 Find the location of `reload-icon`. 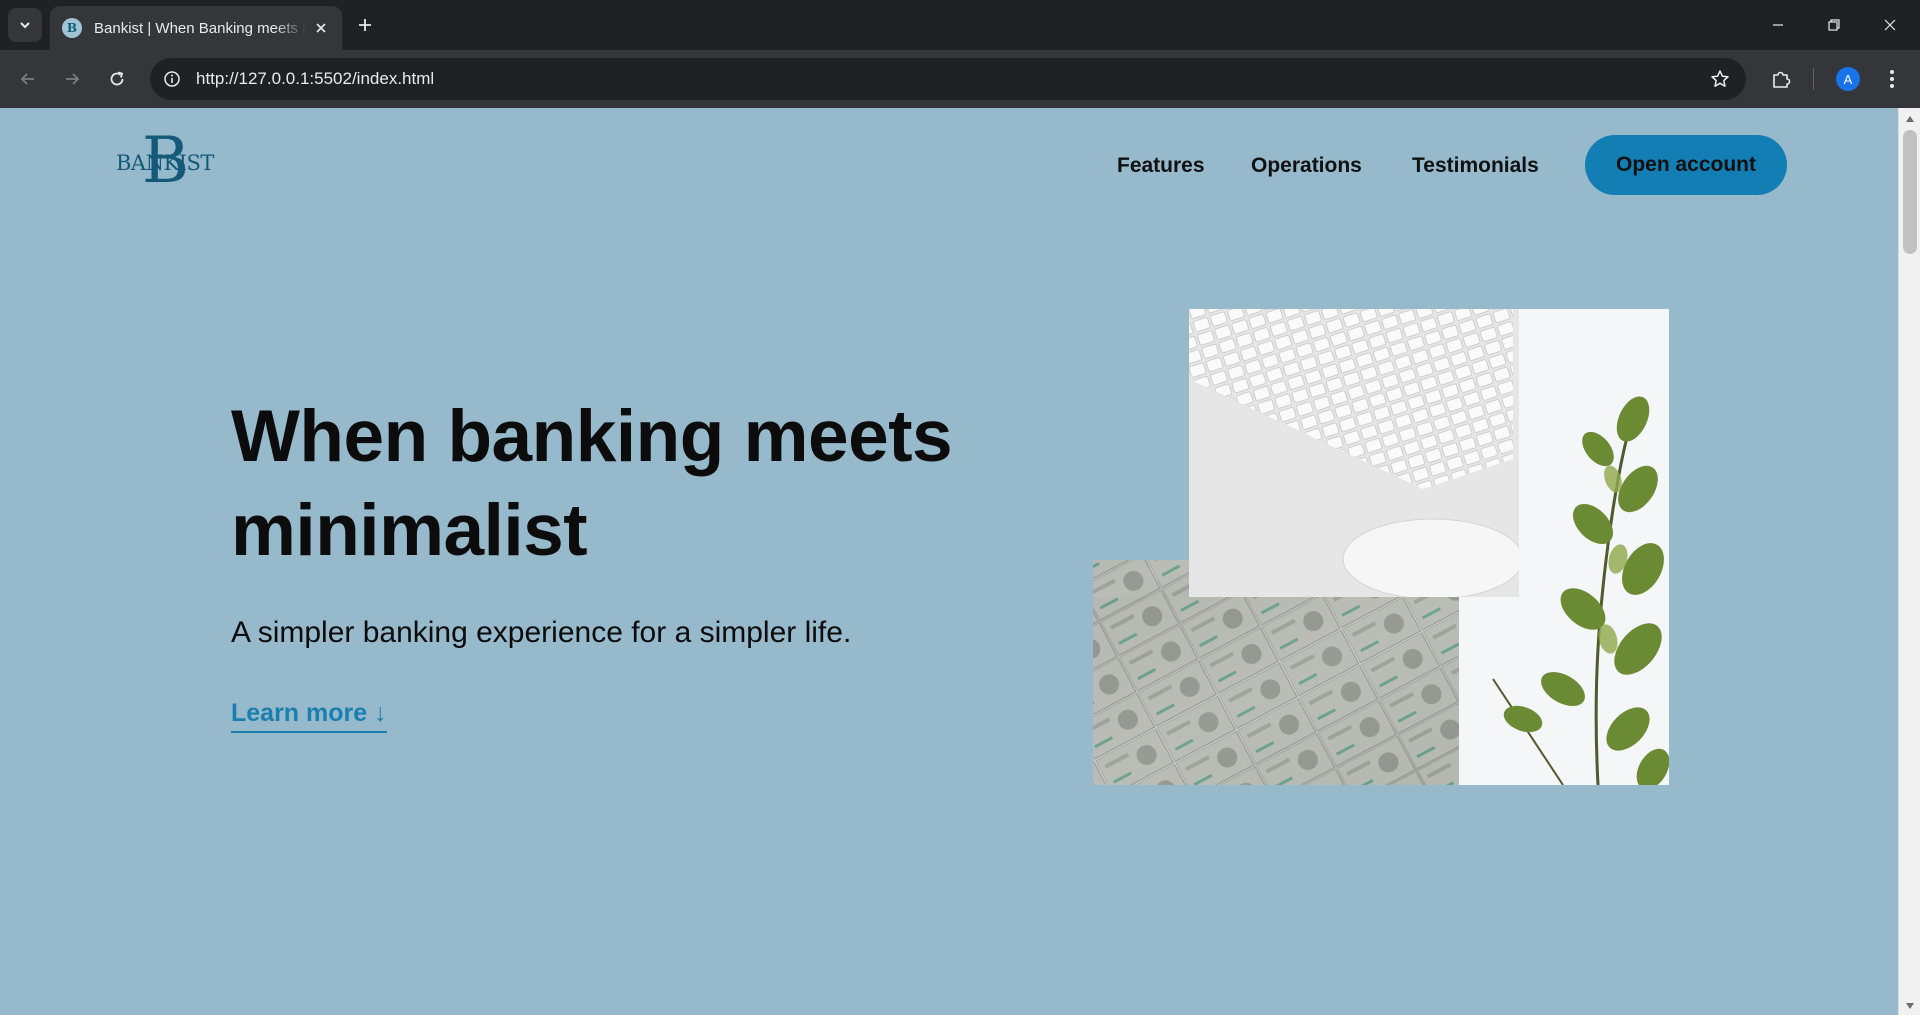

reload-icon is located at coordinates (117, 78).